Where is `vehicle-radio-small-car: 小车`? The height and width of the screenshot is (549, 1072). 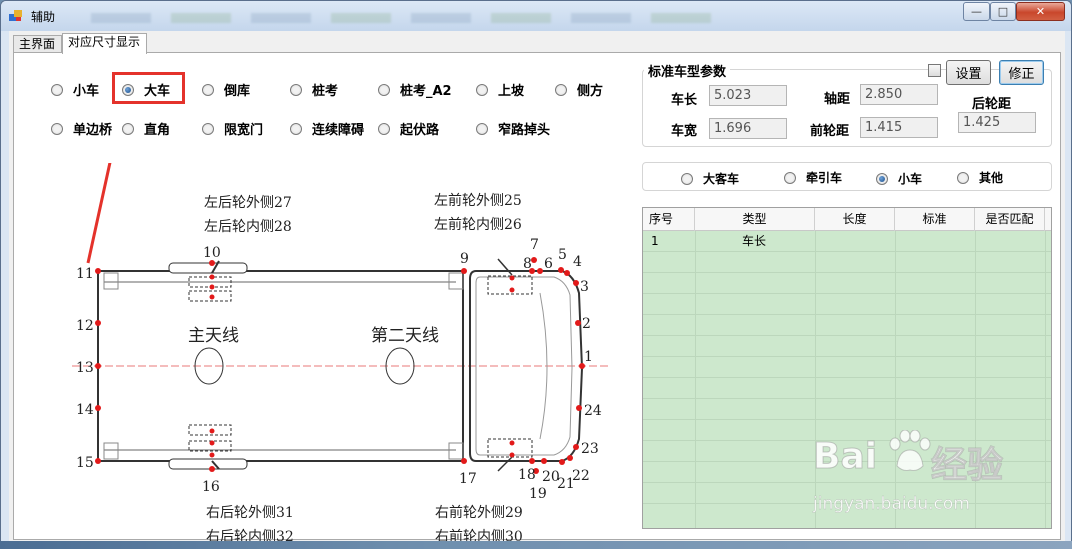
vehicle-radio-small-car: 小车 is located at coordinates (899, 178).